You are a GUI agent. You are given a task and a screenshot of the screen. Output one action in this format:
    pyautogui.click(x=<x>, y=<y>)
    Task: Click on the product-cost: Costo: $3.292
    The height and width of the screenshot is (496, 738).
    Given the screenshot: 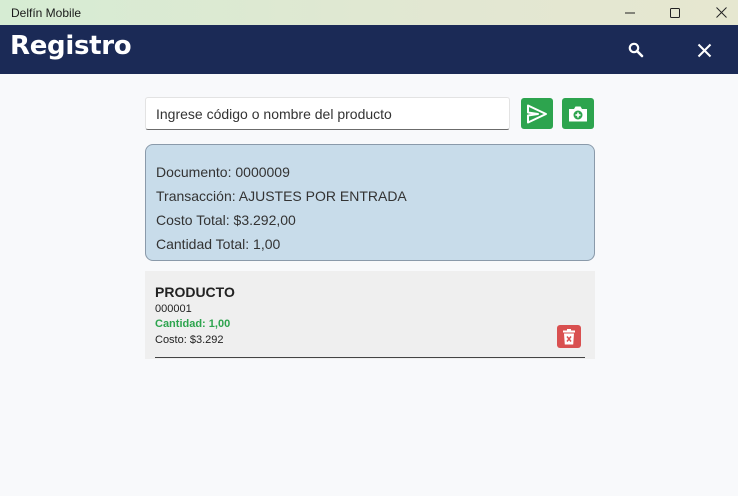 What is the action you would take?
    pyautogui.click(x=189, y=340)
    